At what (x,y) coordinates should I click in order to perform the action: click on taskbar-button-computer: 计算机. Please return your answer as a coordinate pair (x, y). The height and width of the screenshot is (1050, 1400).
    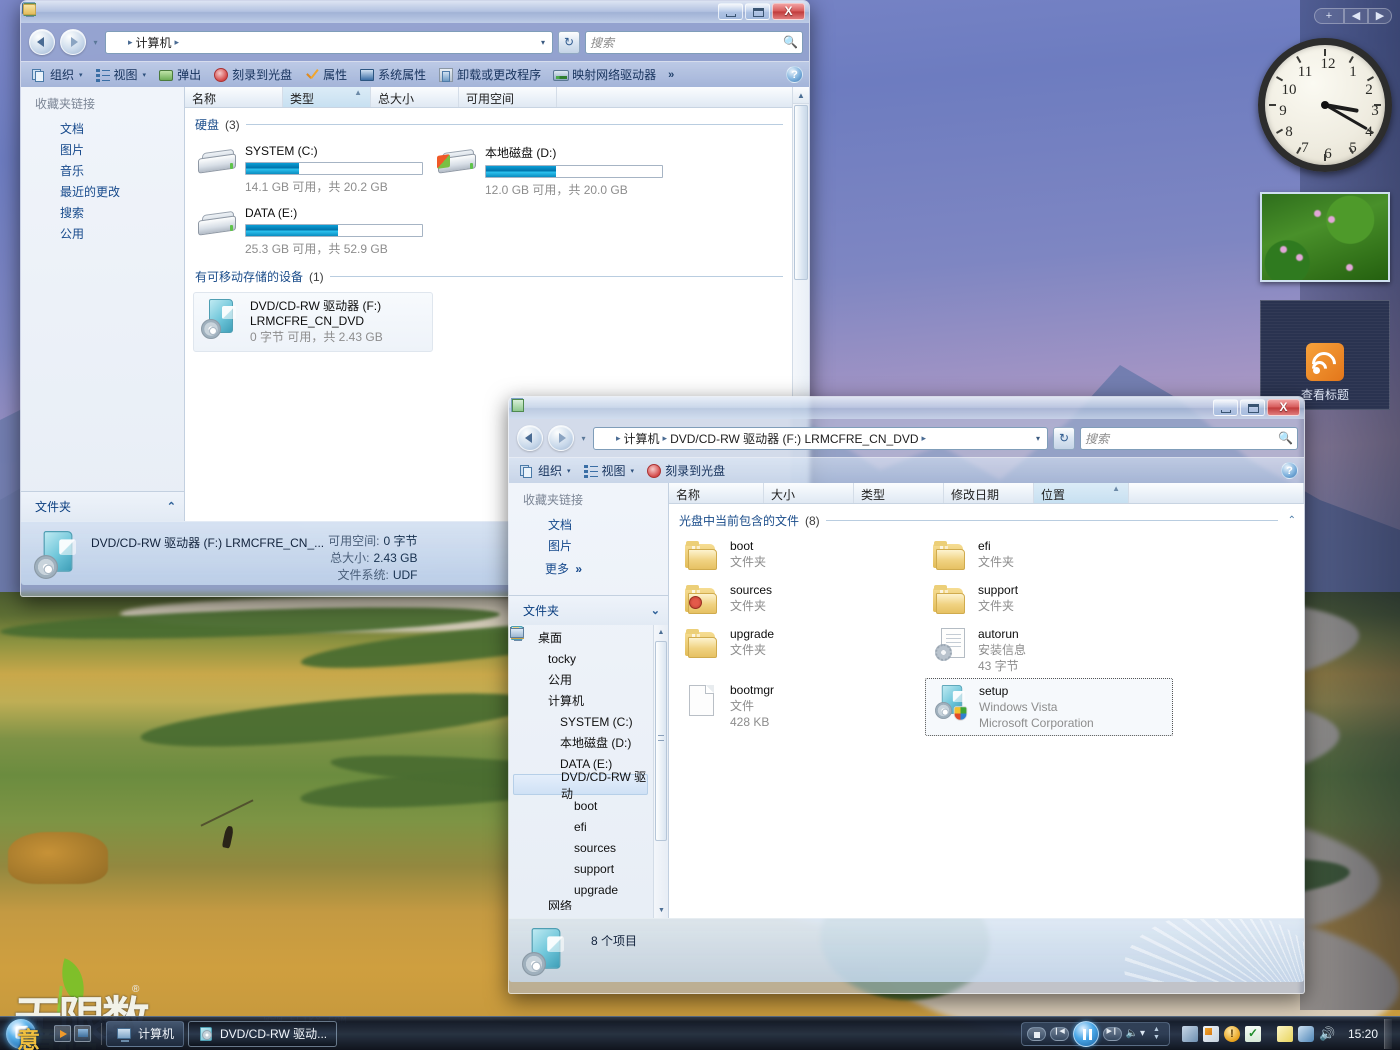
    Looking at the image, I should click on (145, 1033).